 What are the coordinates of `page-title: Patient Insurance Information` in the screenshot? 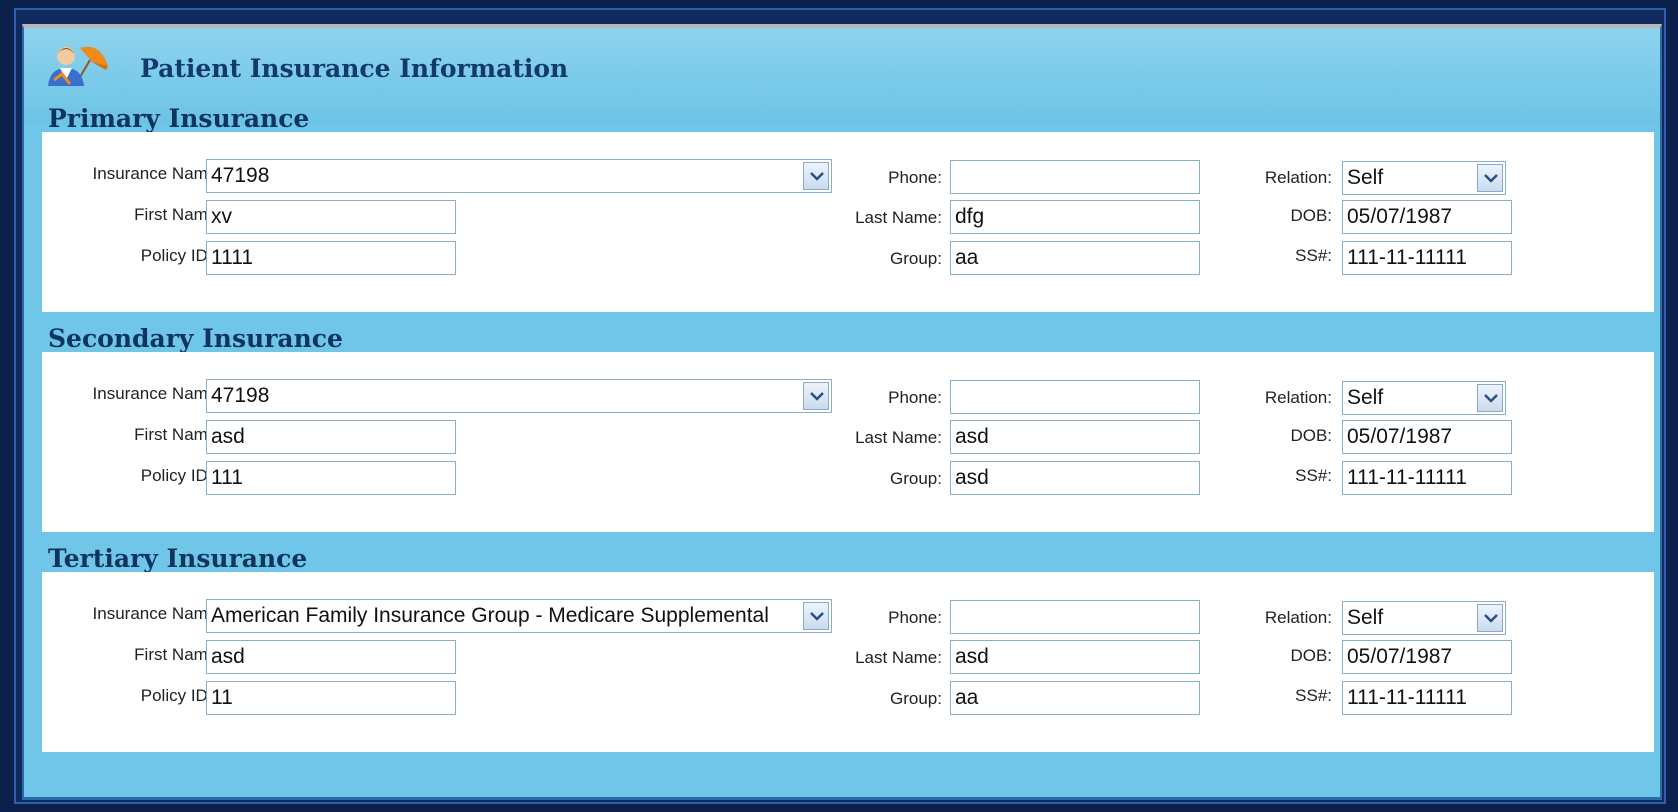 It's located at (354, 68).